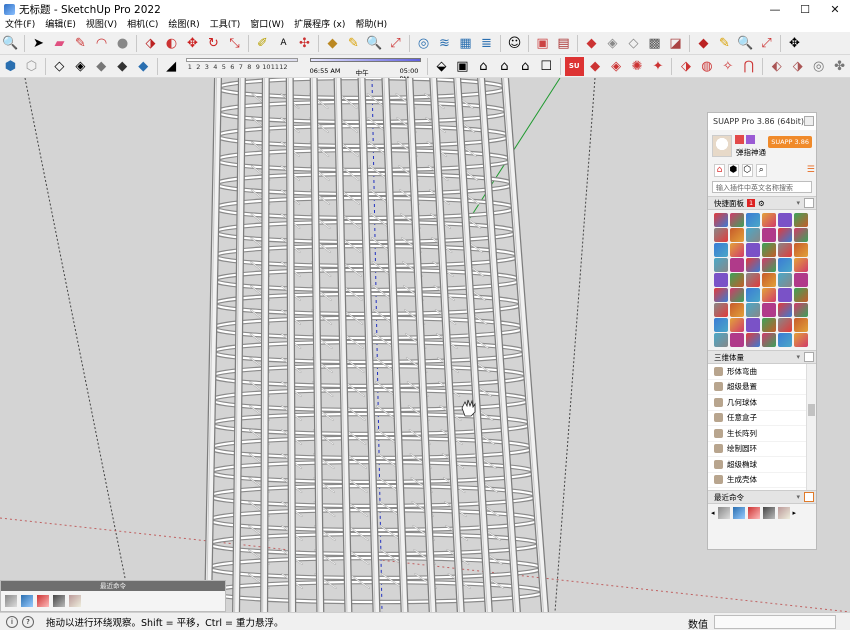 The width and height of the screenshot is (850, 630). I want to click on info-icon: i, so click(12, 621).